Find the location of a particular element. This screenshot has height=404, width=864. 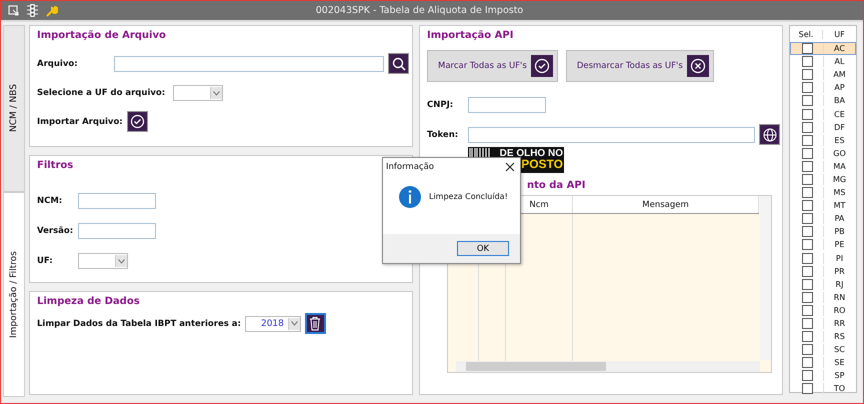

table-cell: PA is located at coordinates (839, 219).